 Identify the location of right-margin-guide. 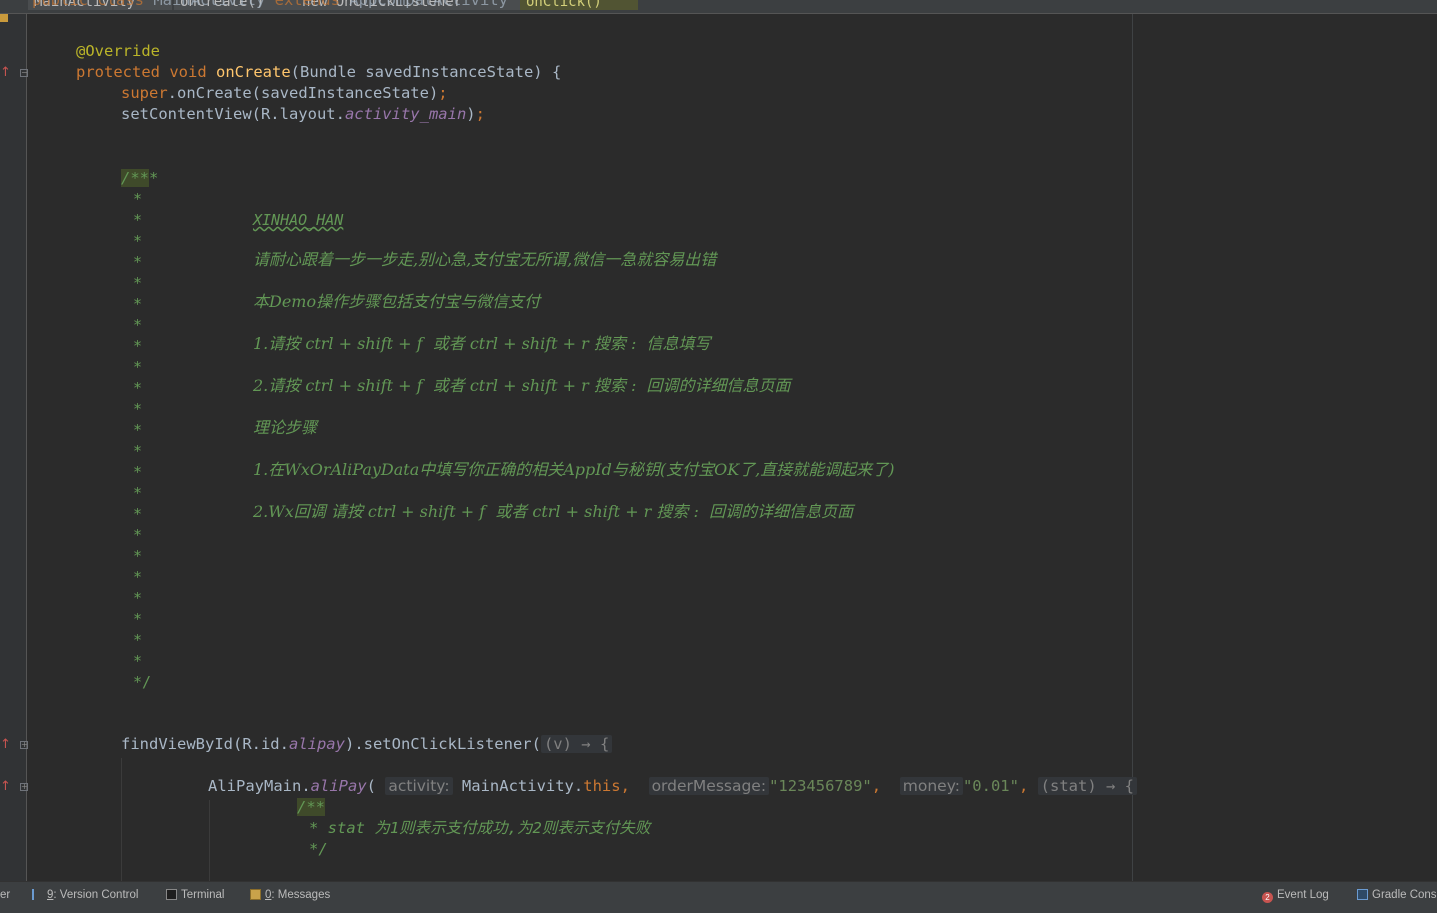
(1132, 447).